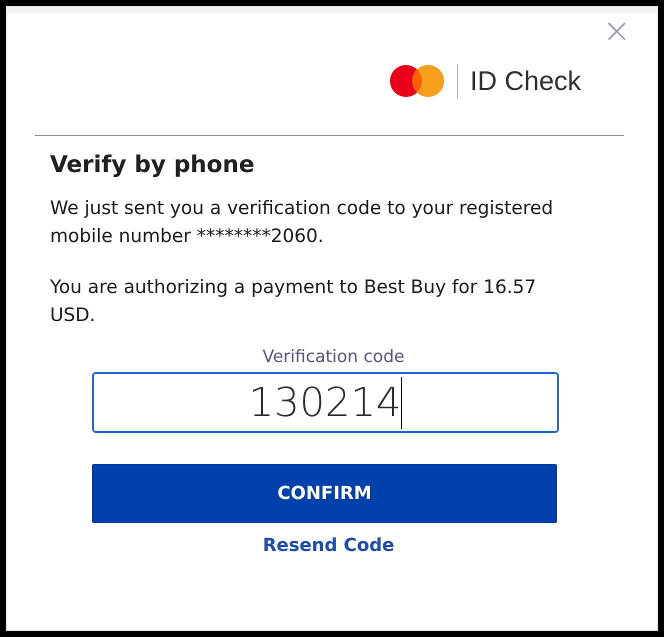 The height and width of the screenshot is (637, 664). I want to click on brand-name: ID Check, so click(525, 81).